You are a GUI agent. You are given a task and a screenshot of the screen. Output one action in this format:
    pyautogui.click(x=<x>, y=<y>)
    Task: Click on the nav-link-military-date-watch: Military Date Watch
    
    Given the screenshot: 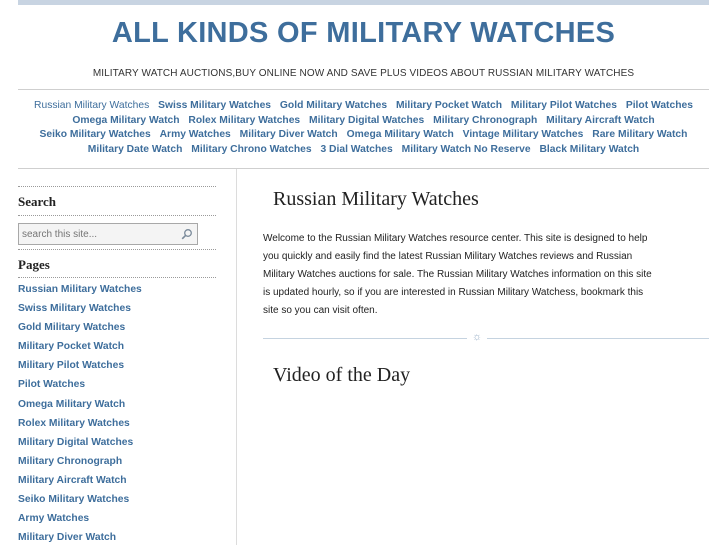 What is the action you would take?
    pyautogui.click(x=135, y=149)
    